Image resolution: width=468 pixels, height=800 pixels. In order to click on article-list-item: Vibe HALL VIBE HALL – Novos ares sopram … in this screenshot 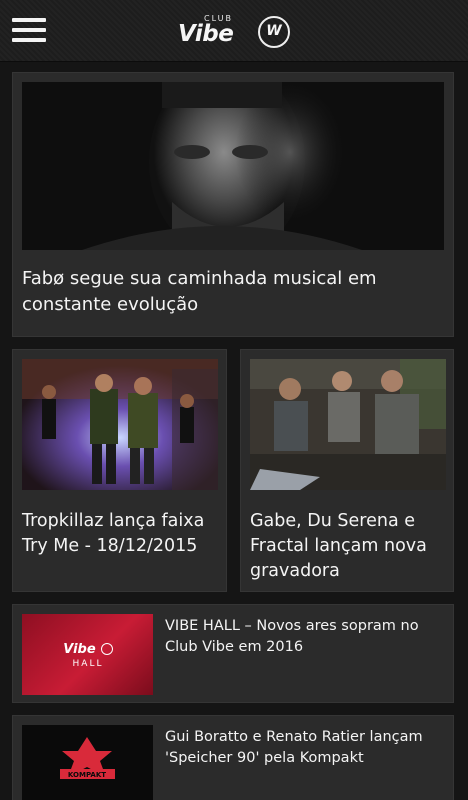, I will do `click(233, 653)`.